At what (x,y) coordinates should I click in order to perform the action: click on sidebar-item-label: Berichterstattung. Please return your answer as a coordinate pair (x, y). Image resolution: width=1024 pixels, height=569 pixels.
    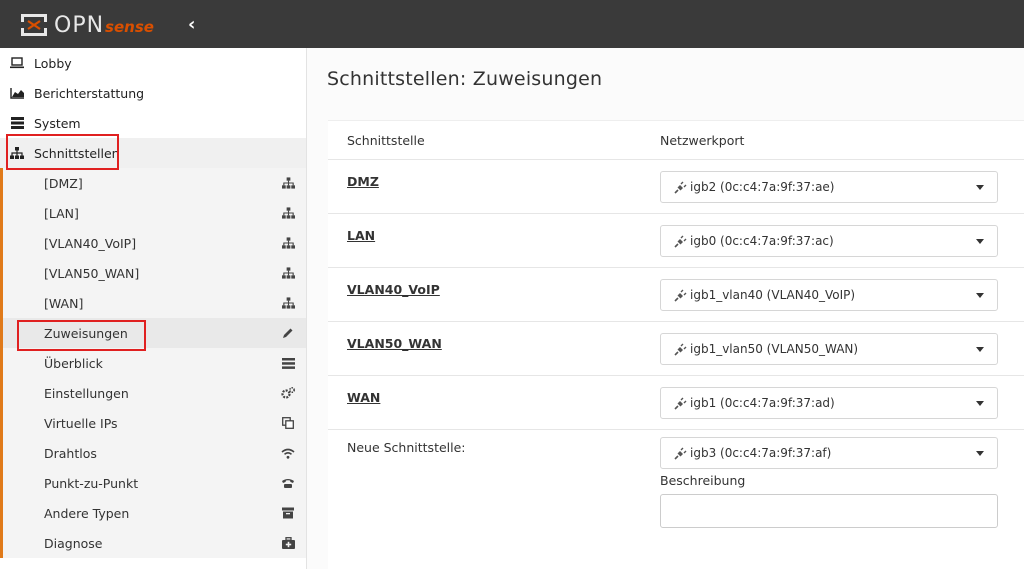
    Looking at the image, I should click on (89, 93).